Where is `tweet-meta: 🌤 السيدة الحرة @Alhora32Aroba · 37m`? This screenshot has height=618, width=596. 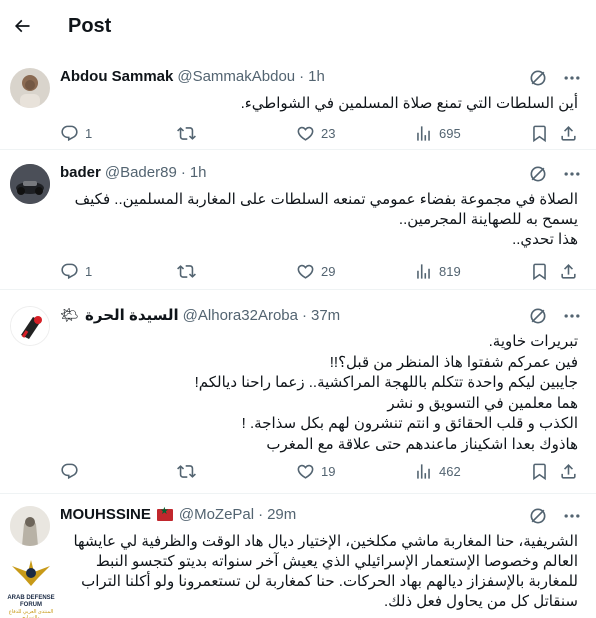
tweet-meta: 🌤 السيدة الحرة @Alhora32Aroba · 37m is located at coordinates (200, 315).